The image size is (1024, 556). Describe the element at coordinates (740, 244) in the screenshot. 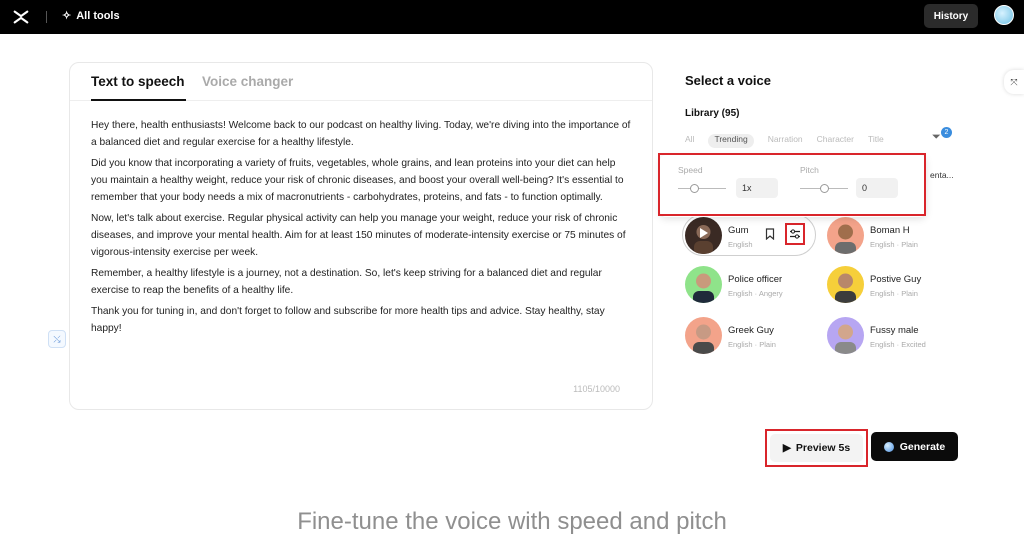

I see `voice-meta: English` at that location.